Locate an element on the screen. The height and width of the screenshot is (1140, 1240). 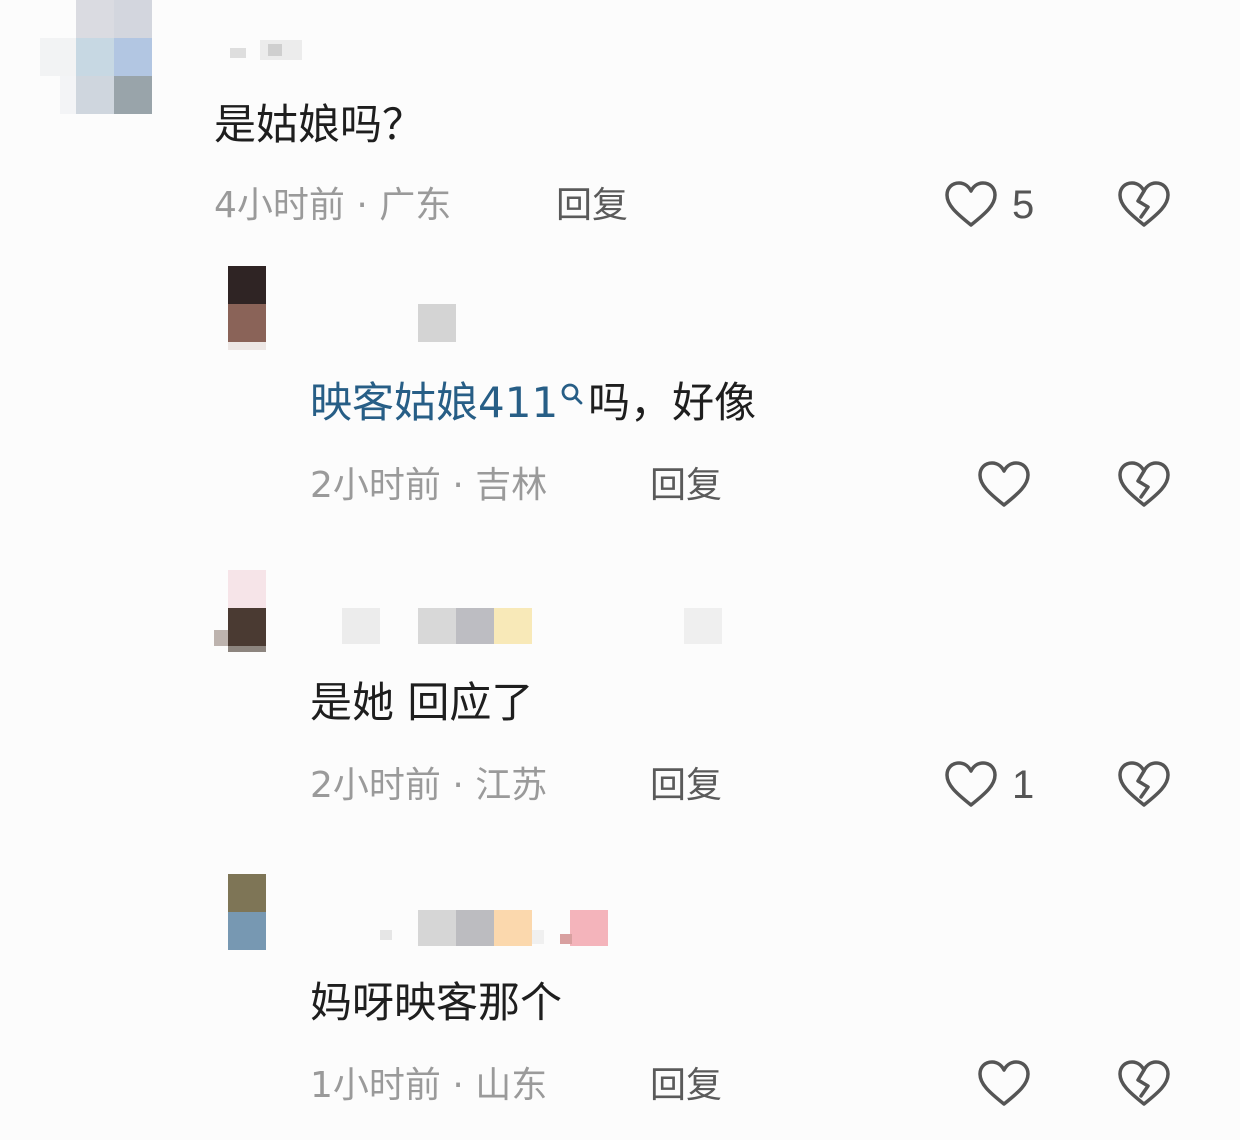
search-icon is located at coordinates (572, 394).